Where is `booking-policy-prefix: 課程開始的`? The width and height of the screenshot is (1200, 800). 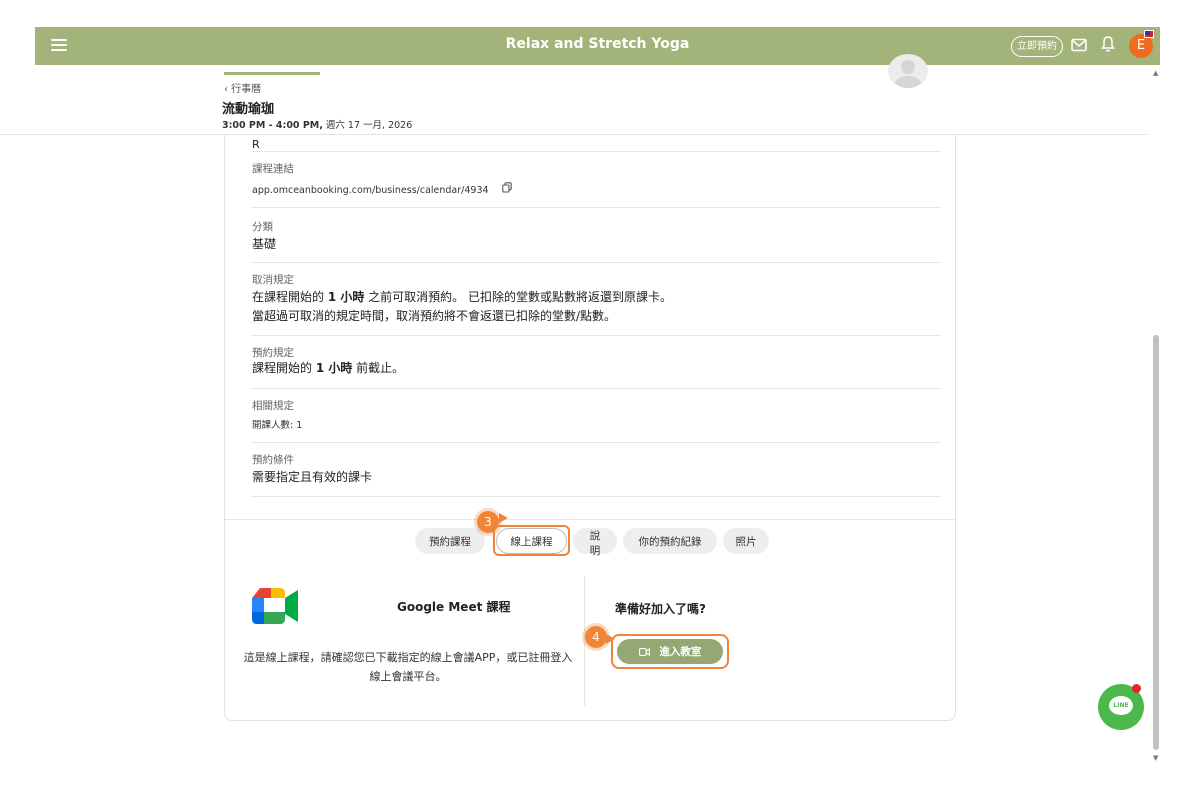 booking-policy-prefix: 課程開始的 is located at coordinates (284, 368).